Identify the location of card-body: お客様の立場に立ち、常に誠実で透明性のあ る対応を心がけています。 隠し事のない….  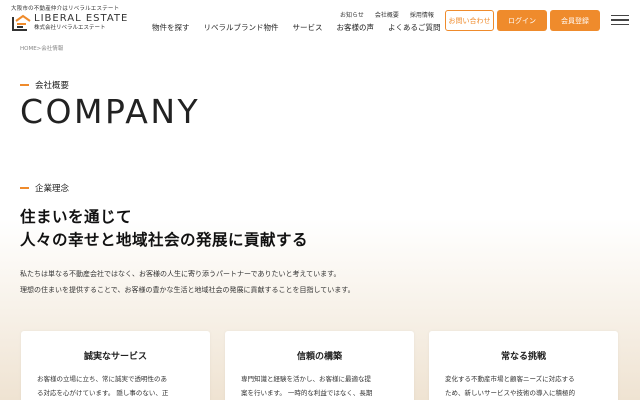
(116, 386).